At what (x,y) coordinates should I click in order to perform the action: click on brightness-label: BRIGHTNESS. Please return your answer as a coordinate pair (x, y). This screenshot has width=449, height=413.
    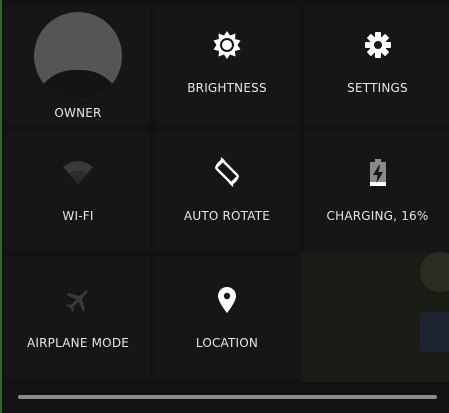
    Looking at the image, I should click on (227, 88).